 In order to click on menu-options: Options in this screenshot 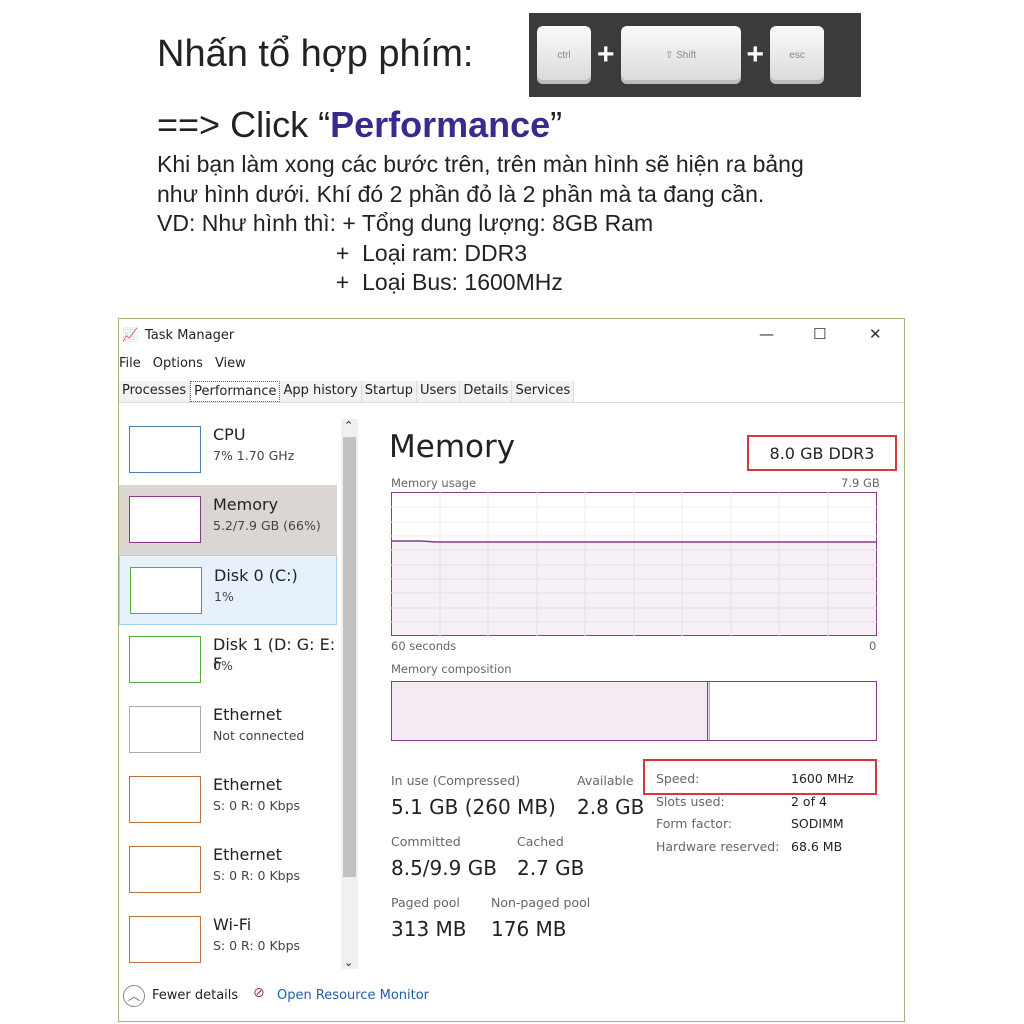, I will do `click(178, 363)`.